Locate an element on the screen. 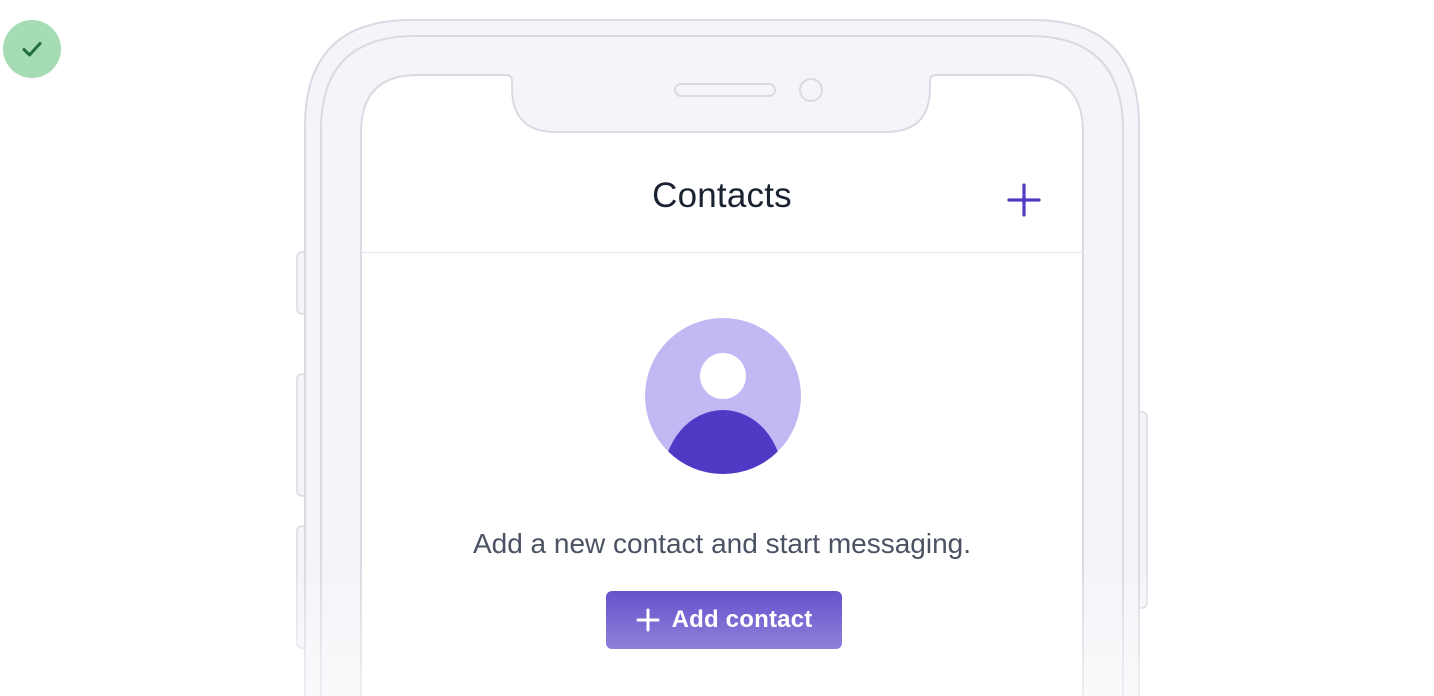  person-avatar-icon is located at coordinates (723, 396).